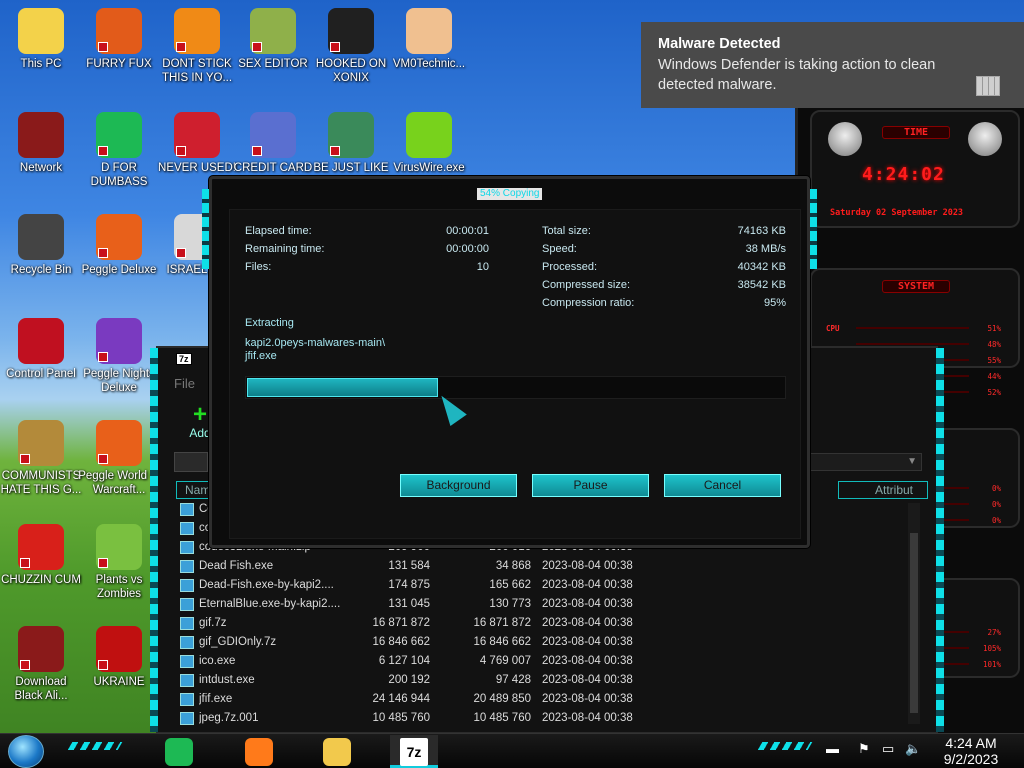 Image resolution: width=1024 pixels, height=768 pixels. I want to click on pause-button: Pause, so click(590, 485).